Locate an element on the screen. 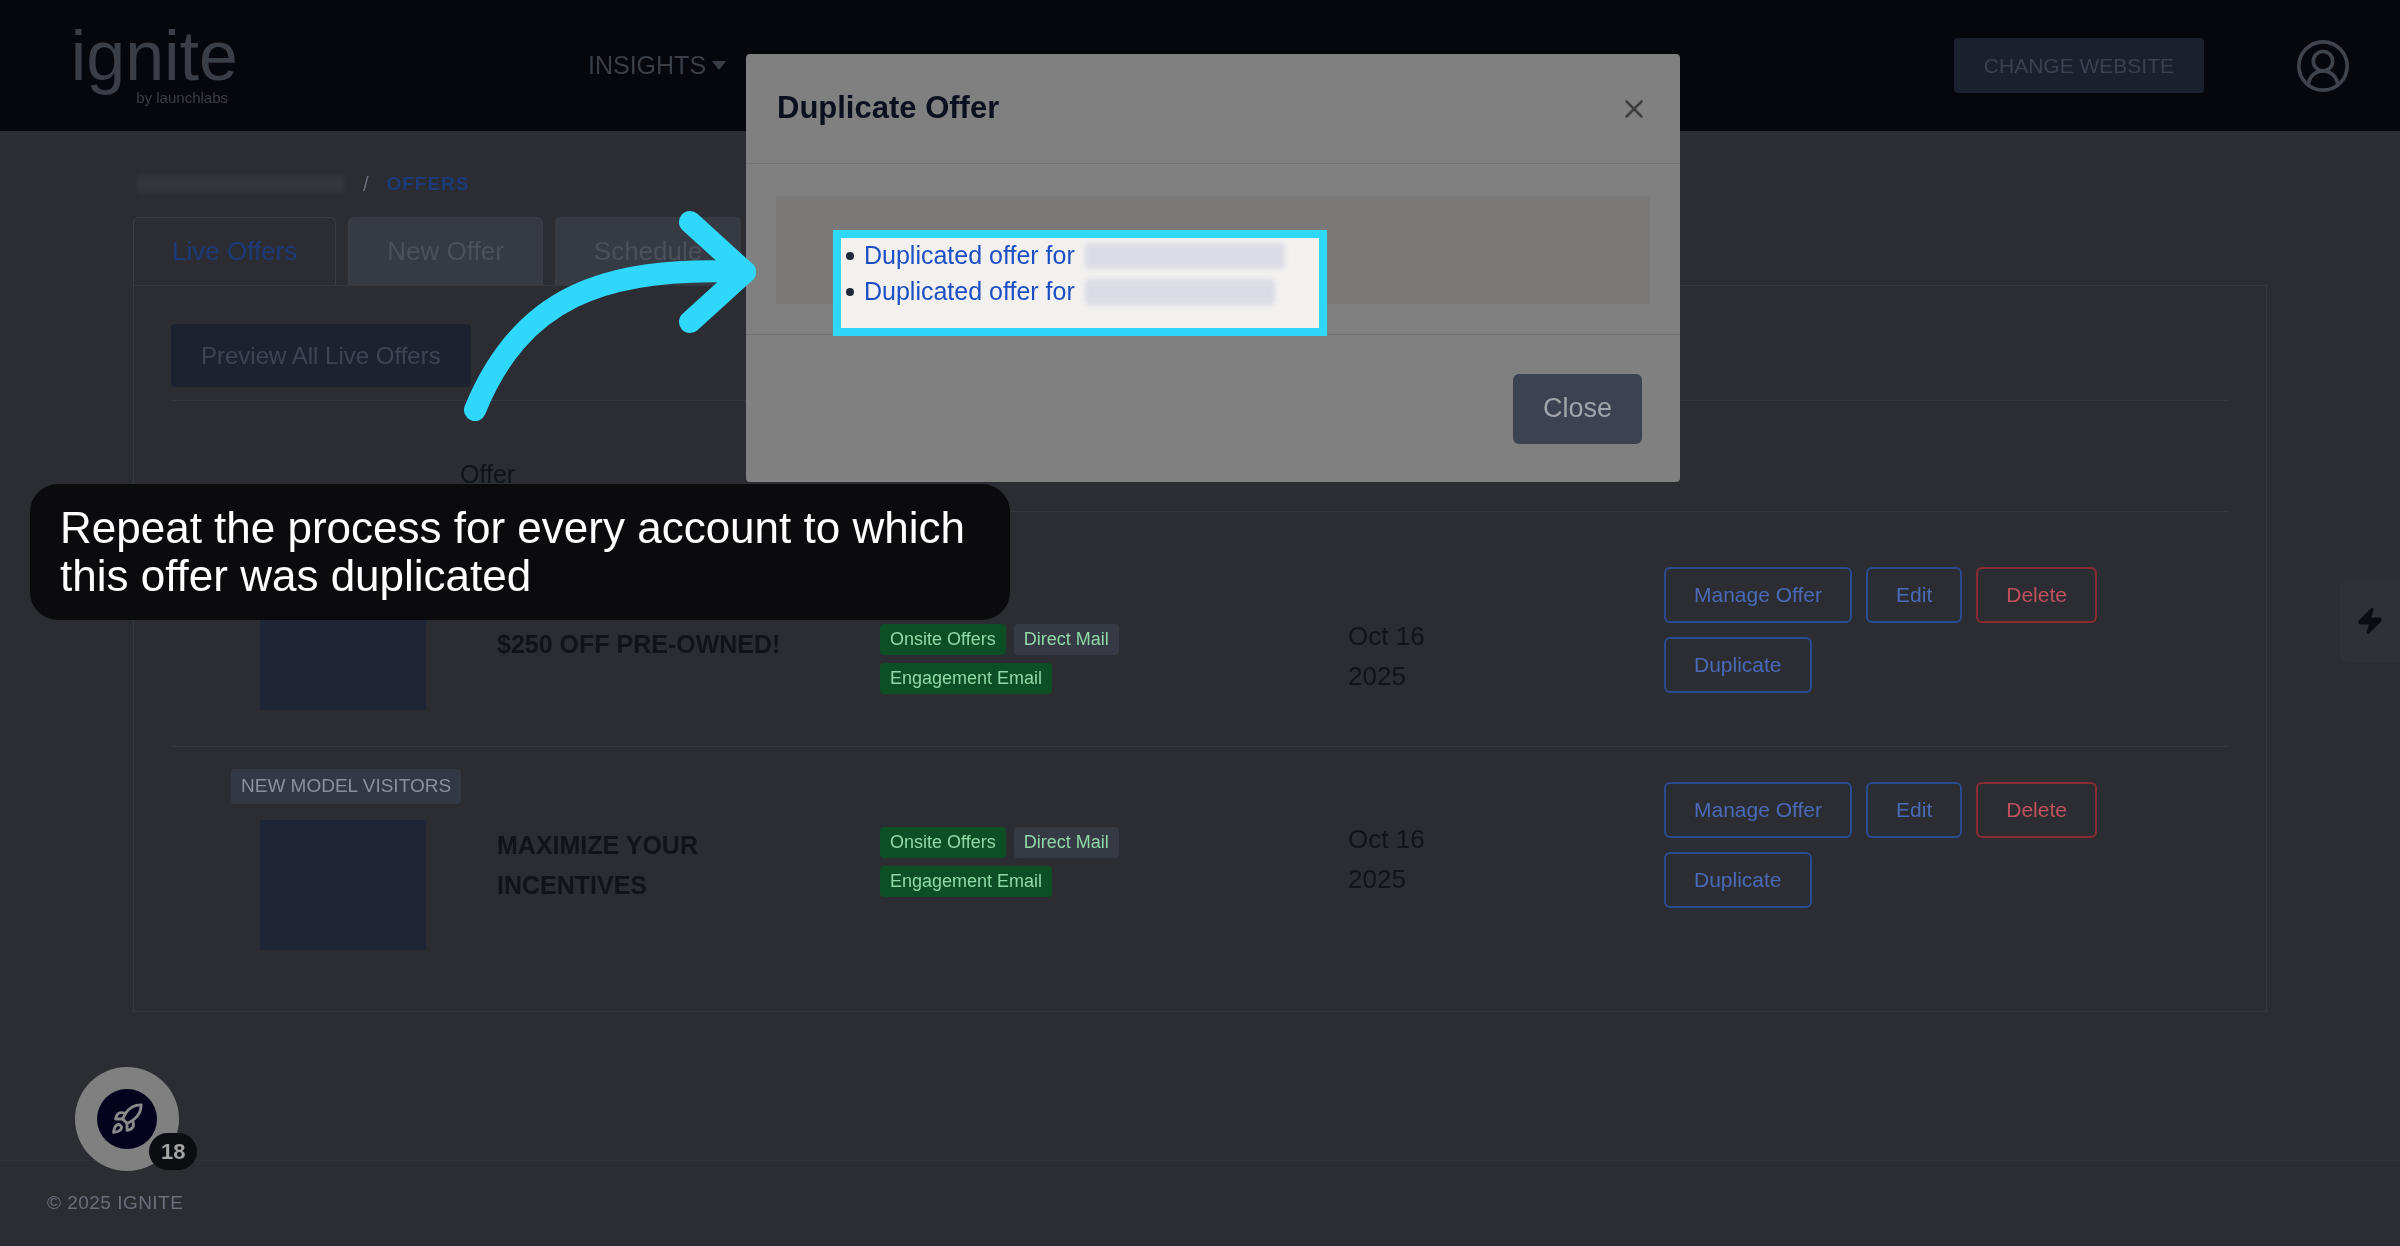 Image resolution: width=2400 pixels, height=1246 pixels. copyright-text: © 2025 IGNITE is located at coordinates (115, 1203).